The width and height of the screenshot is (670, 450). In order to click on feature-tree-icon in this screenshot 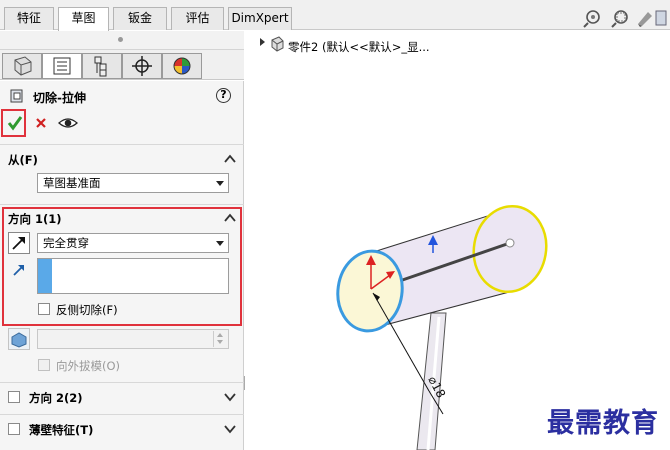, I will do `click(23, 66)`.